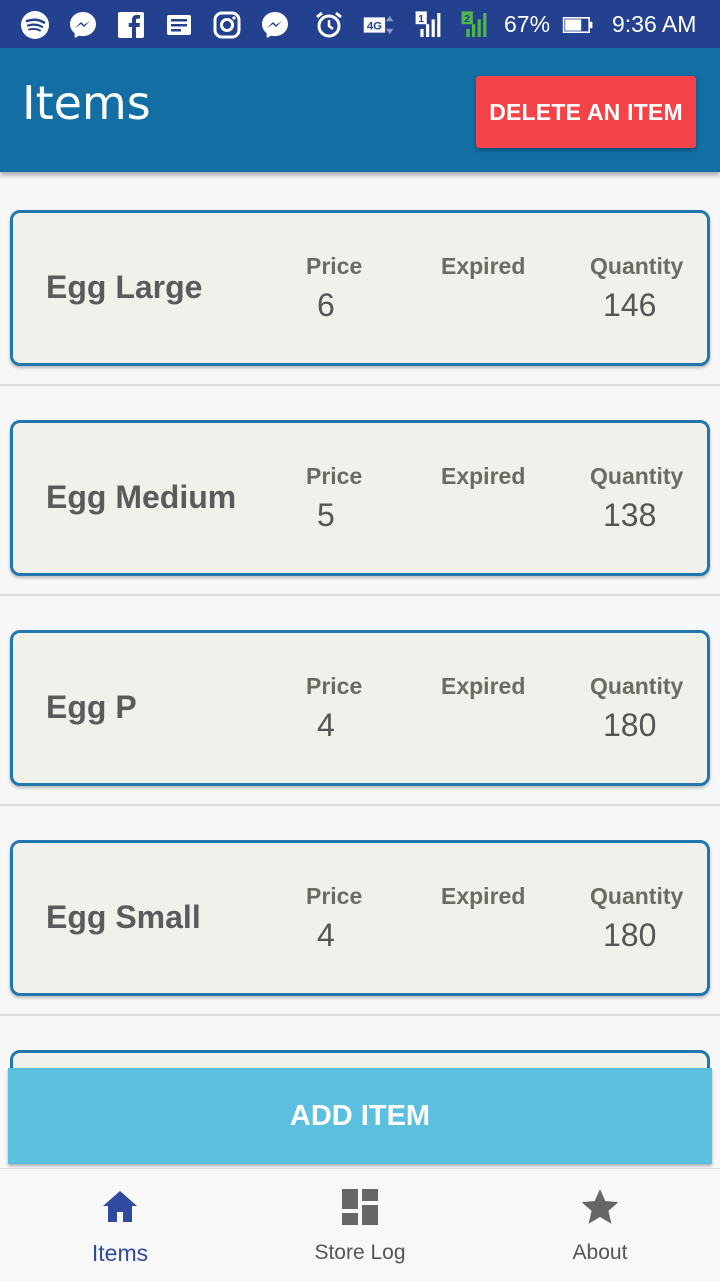 The width and height of the screenshot is (720, 1281). I want to click on item-card: Egg Large Price 6 Expired Quantity 146, so click(360, 288).